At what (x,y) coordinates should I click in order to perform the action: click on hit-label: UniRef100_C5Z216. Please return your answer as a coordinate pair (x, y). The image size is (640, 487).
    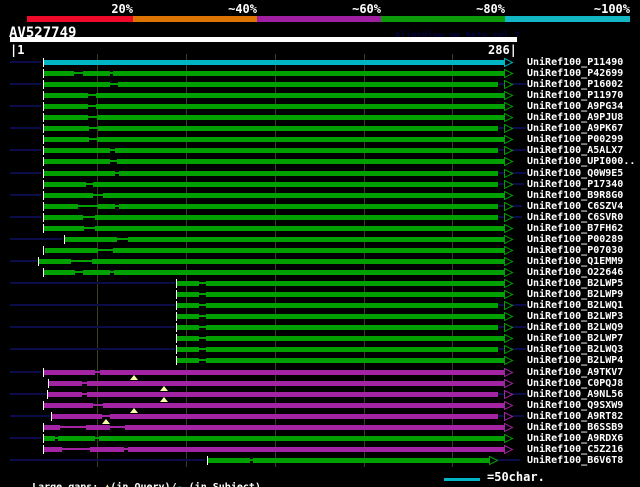
    Looking at the image, I should click on (575, 449).